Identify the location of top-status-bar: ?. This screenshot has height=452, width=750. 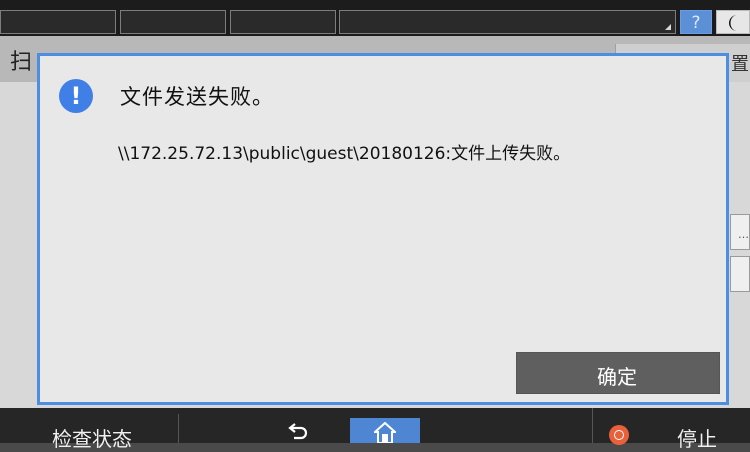
(375, 18).